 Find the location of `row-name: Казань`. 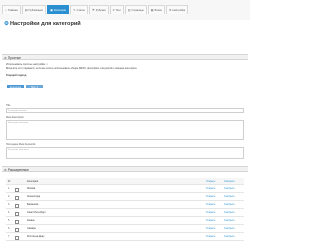

row-name: Казань is located at coordinates (31, 220).